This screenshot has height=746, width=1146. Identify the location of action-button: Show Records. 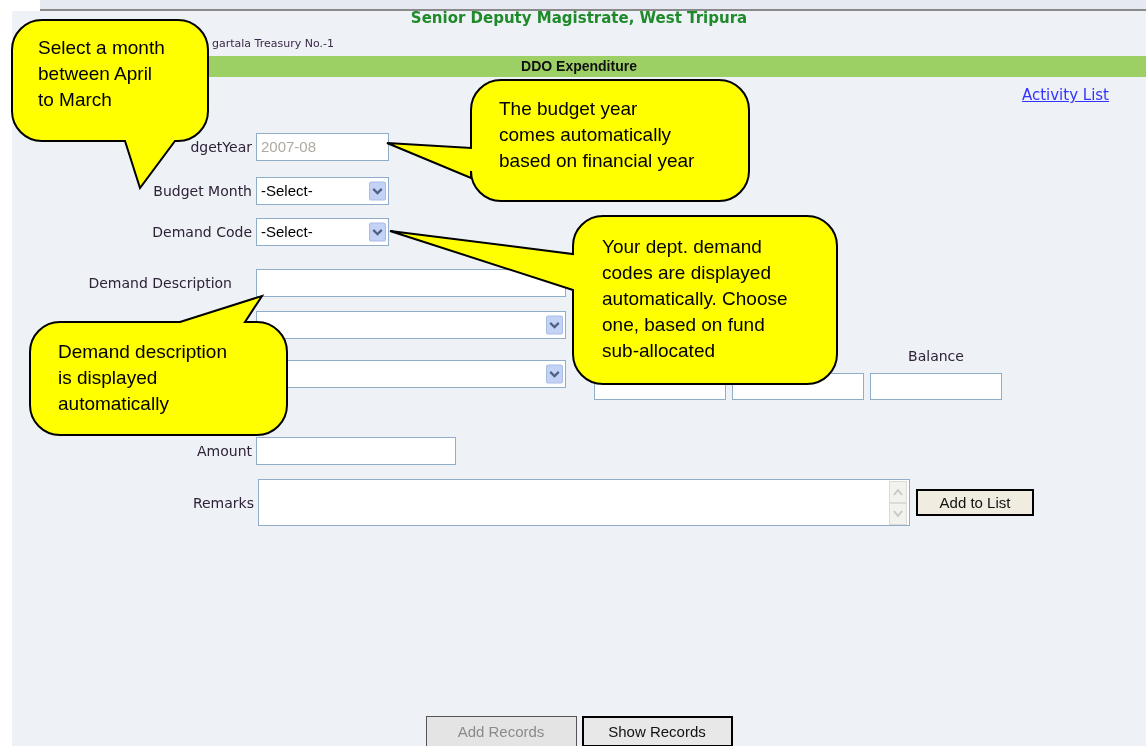
(657, 731).